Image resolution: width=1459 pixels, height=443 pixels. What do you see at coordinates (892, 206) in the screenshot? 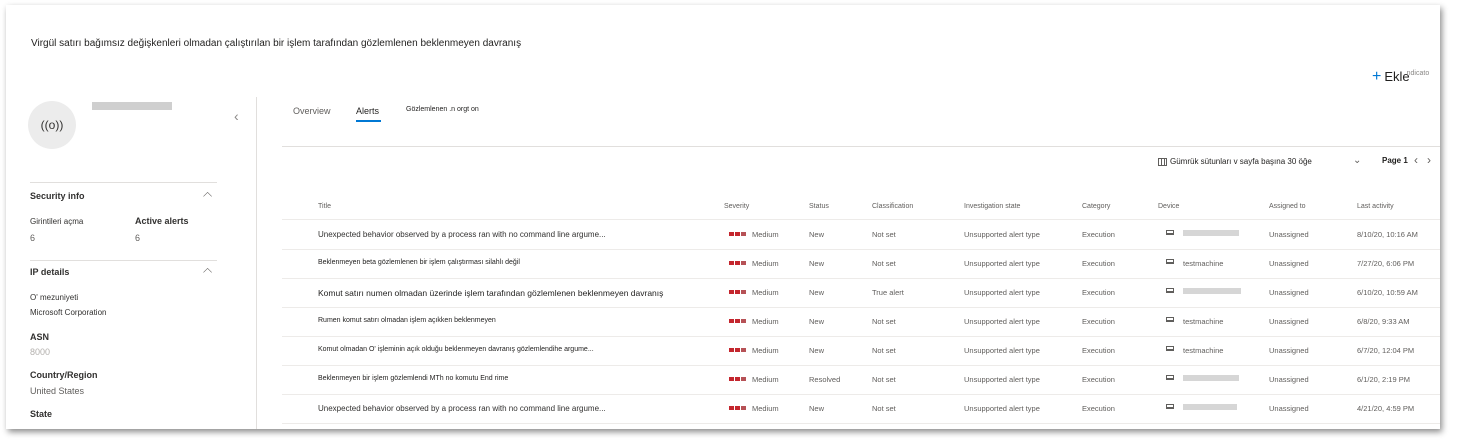
I see `col-classification: Classification` at bounding box center [892, 206].